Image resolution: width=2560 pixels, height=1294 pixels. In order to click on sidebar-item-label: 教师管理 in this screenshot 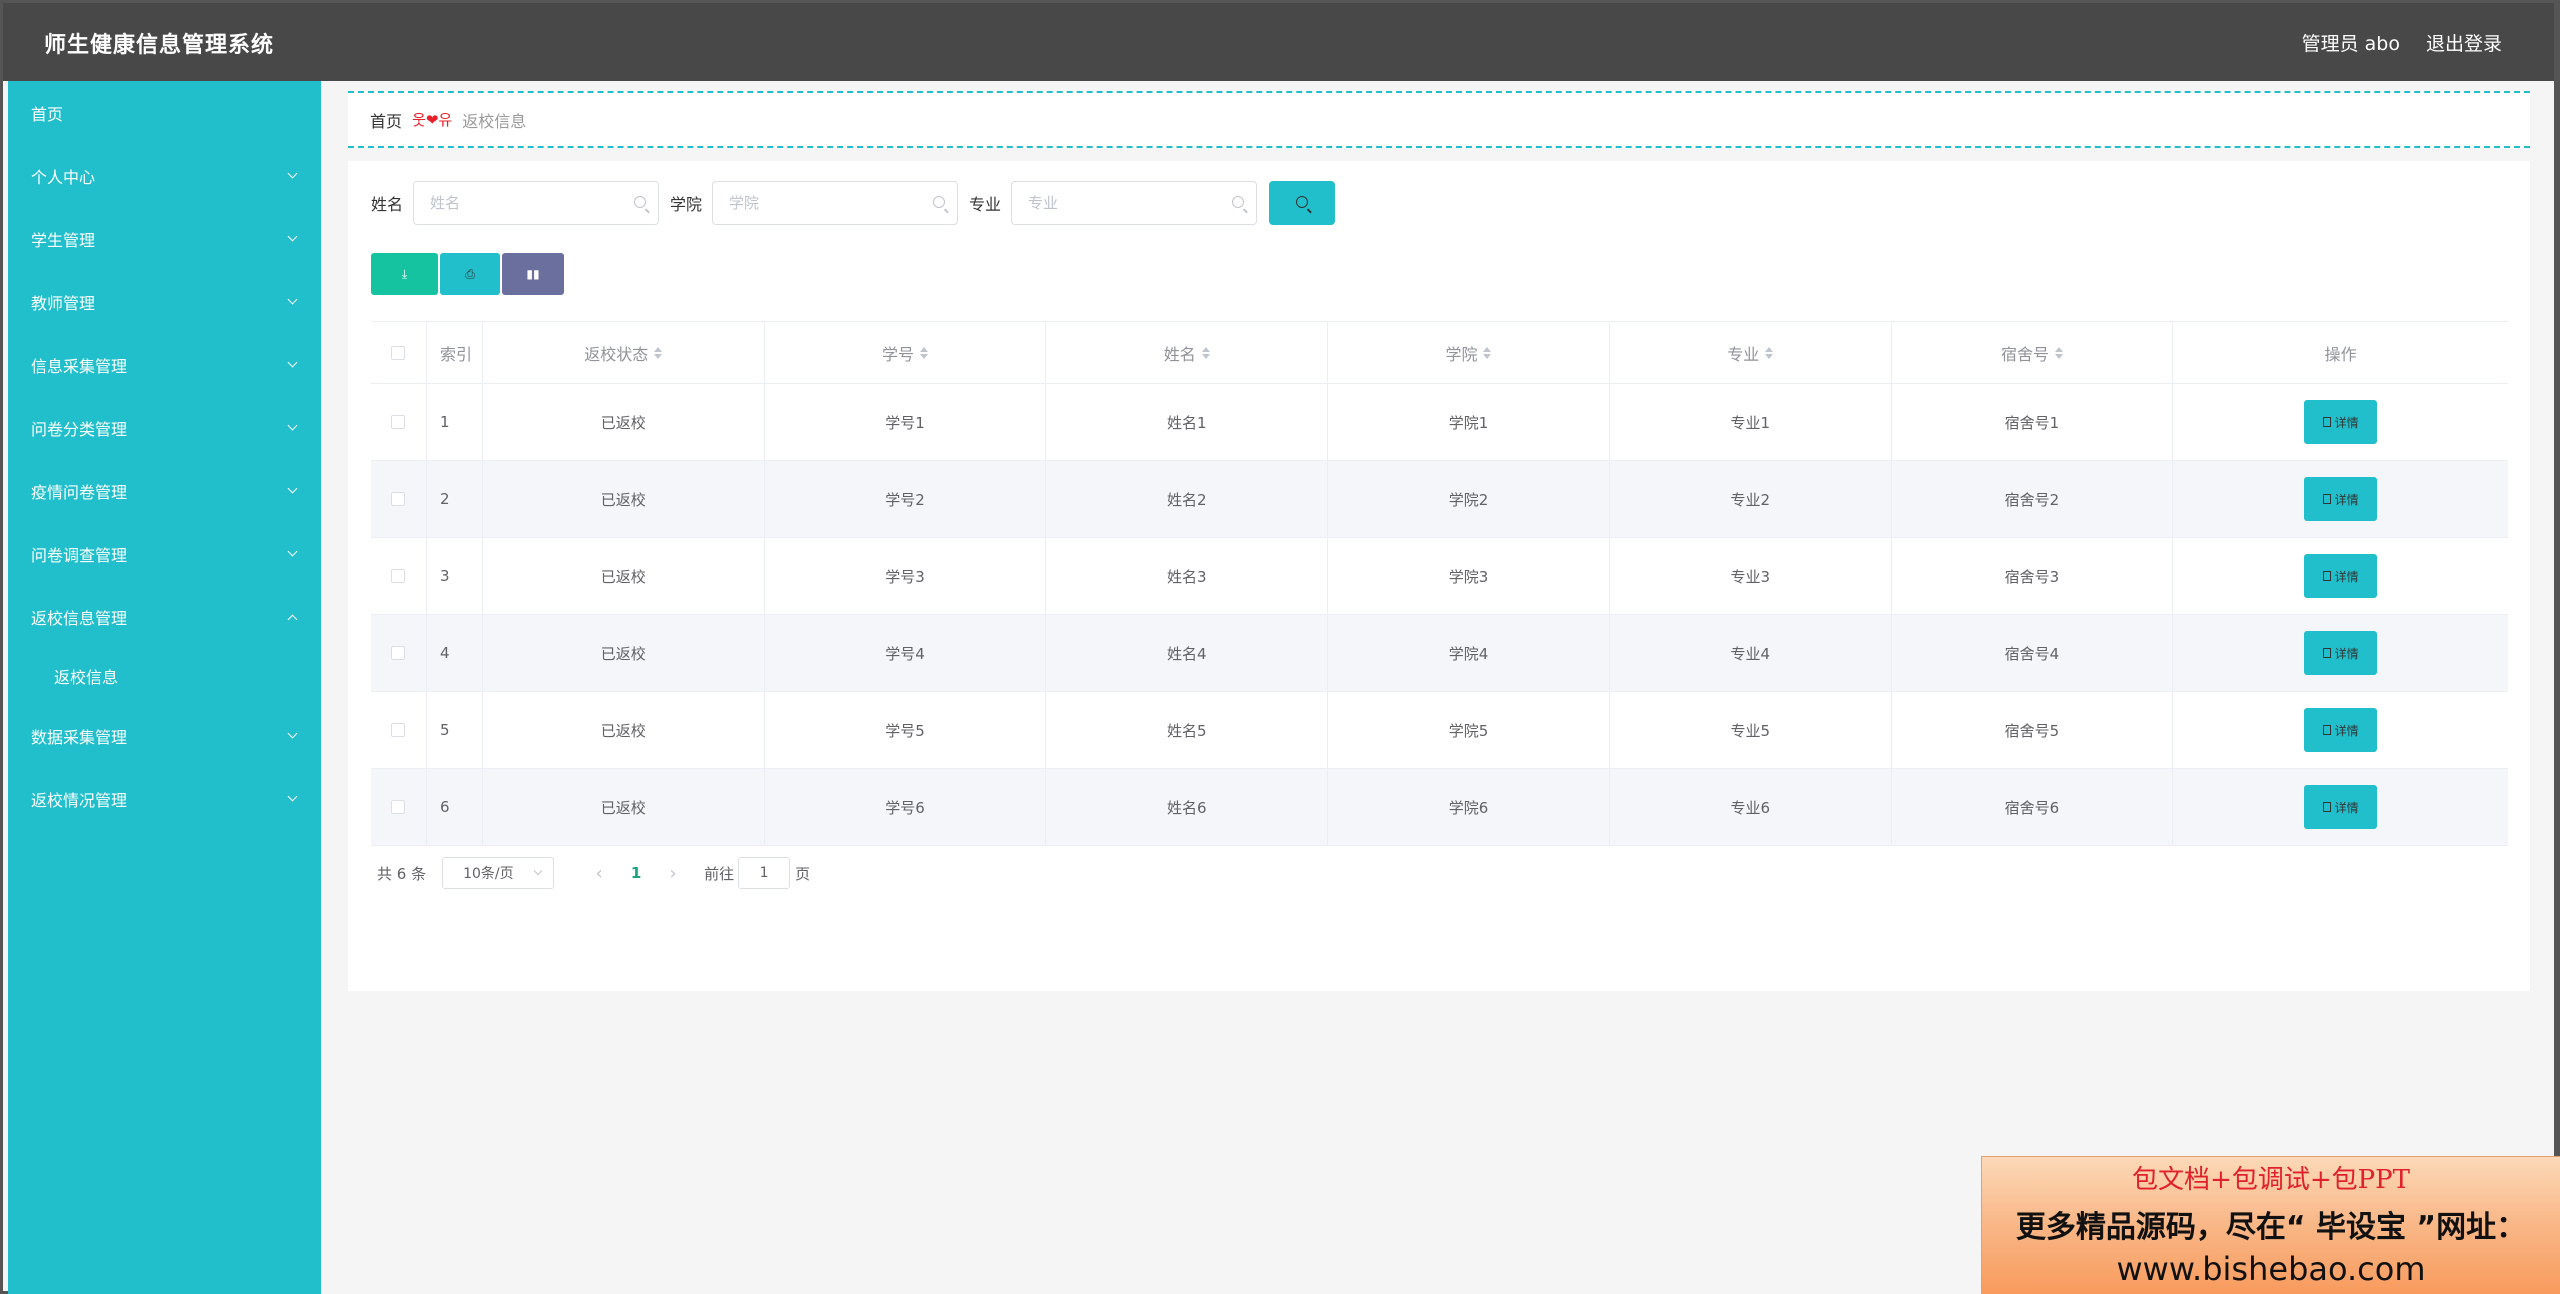, I will do `click(63, 303)`.